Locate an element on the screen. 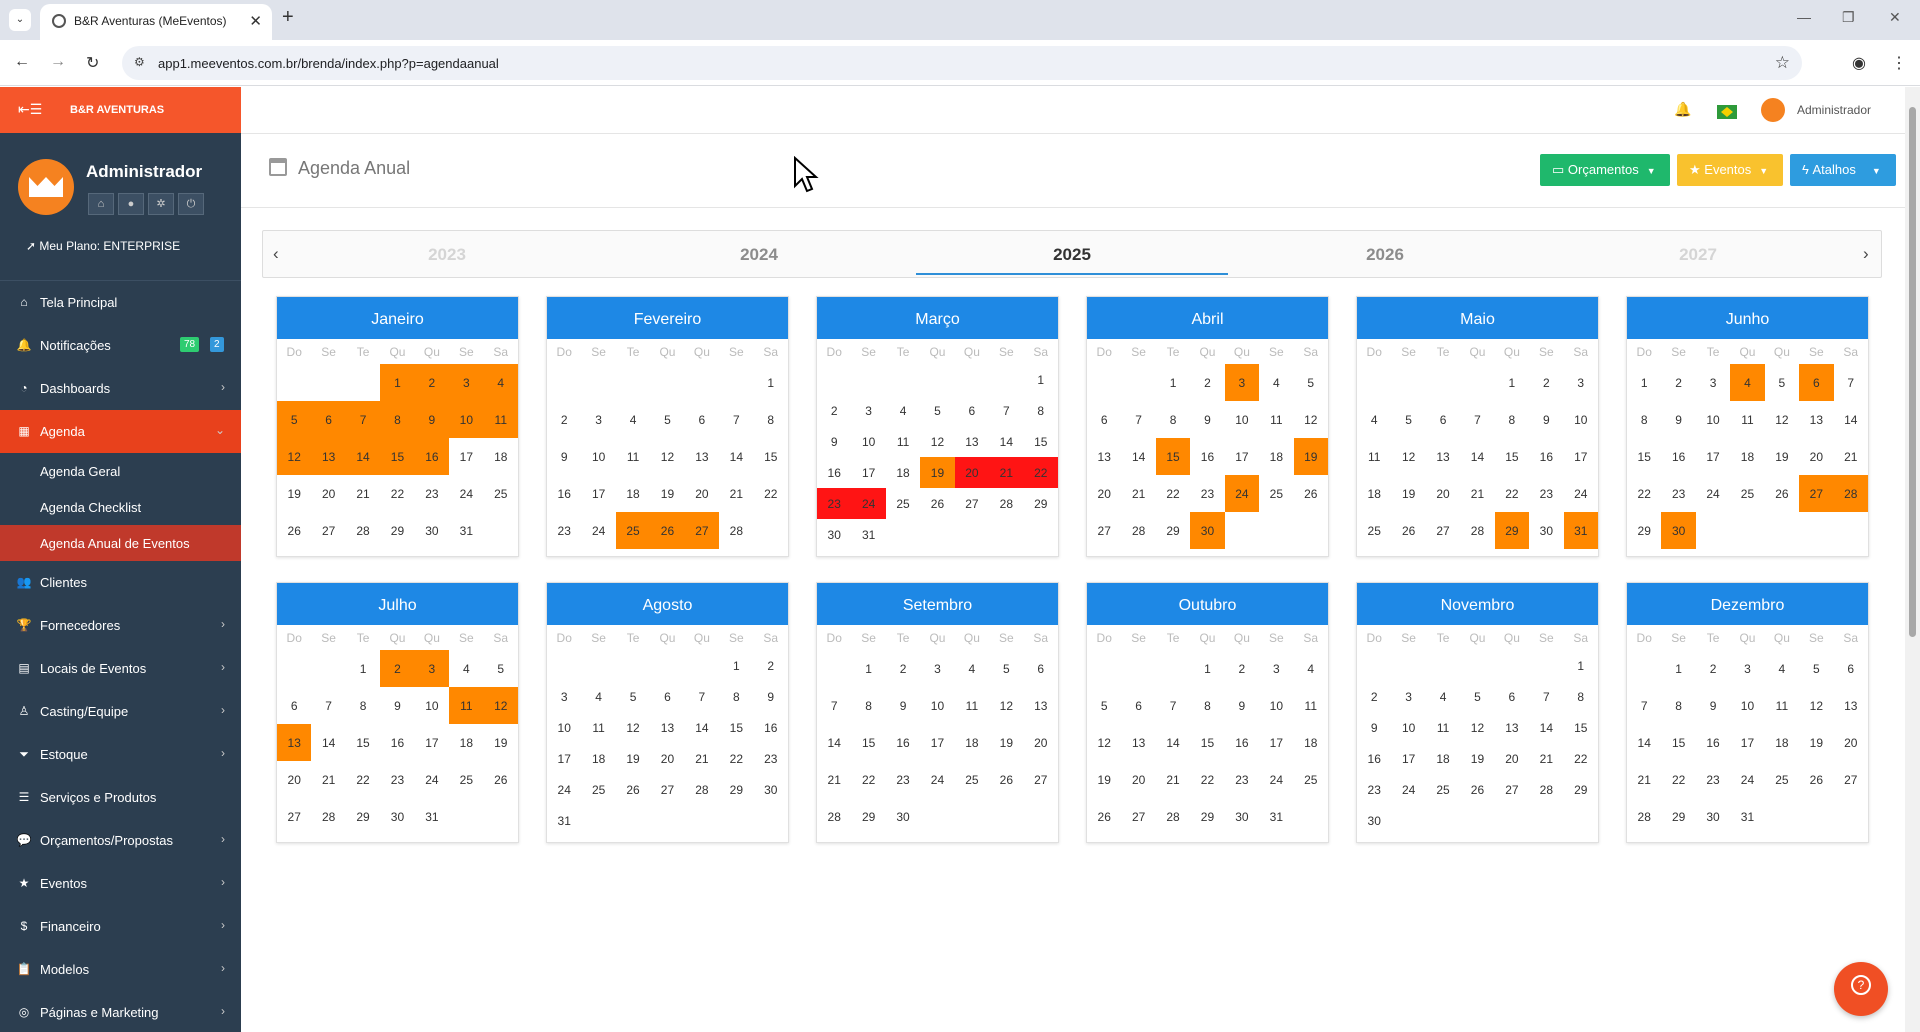 The width and height of the screenshot is (1920, 1032). scrollbar-thumb is located at coordinates (1912, 372).